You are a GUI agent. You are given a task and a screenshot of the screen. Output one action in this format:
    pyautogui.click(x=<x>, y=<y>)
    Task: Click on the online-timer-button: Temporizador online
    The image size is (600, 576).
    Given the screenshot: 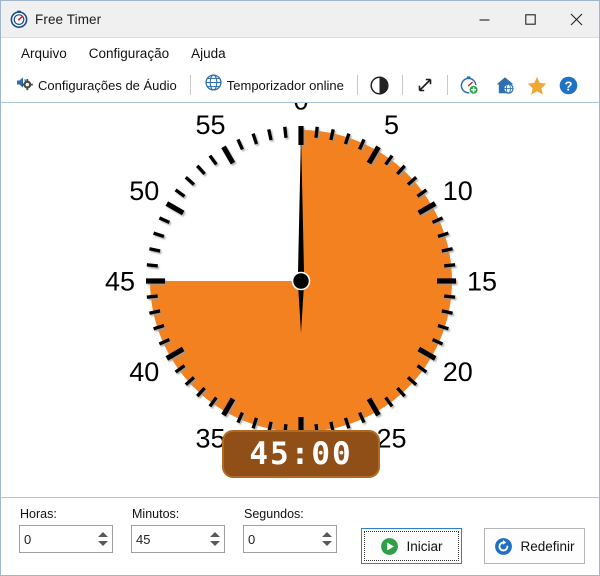 What is the action you would take?
    pyautogui.click(x=274, y=85)
    